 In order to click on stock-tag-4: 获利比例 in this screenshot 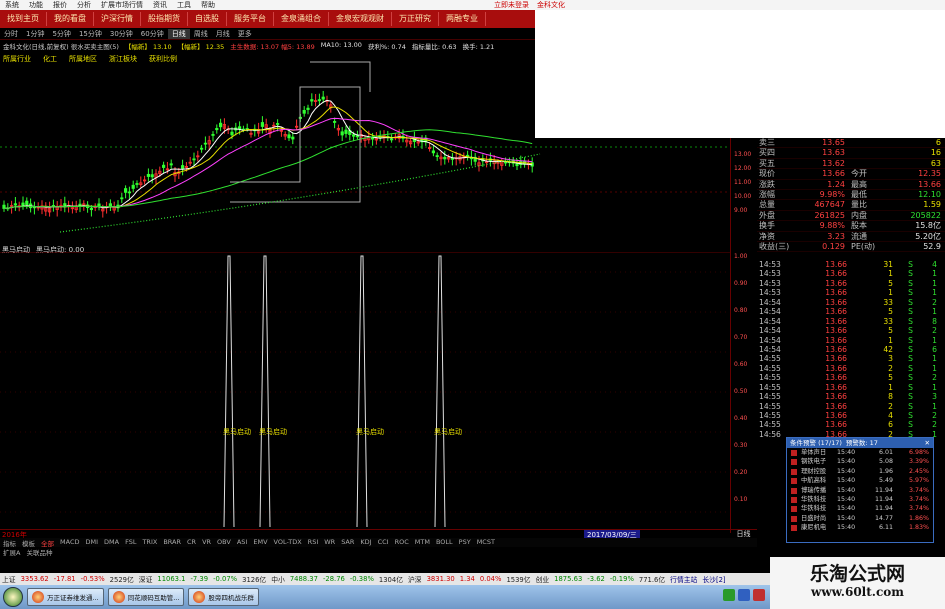, I will do `click(163, 59)`.